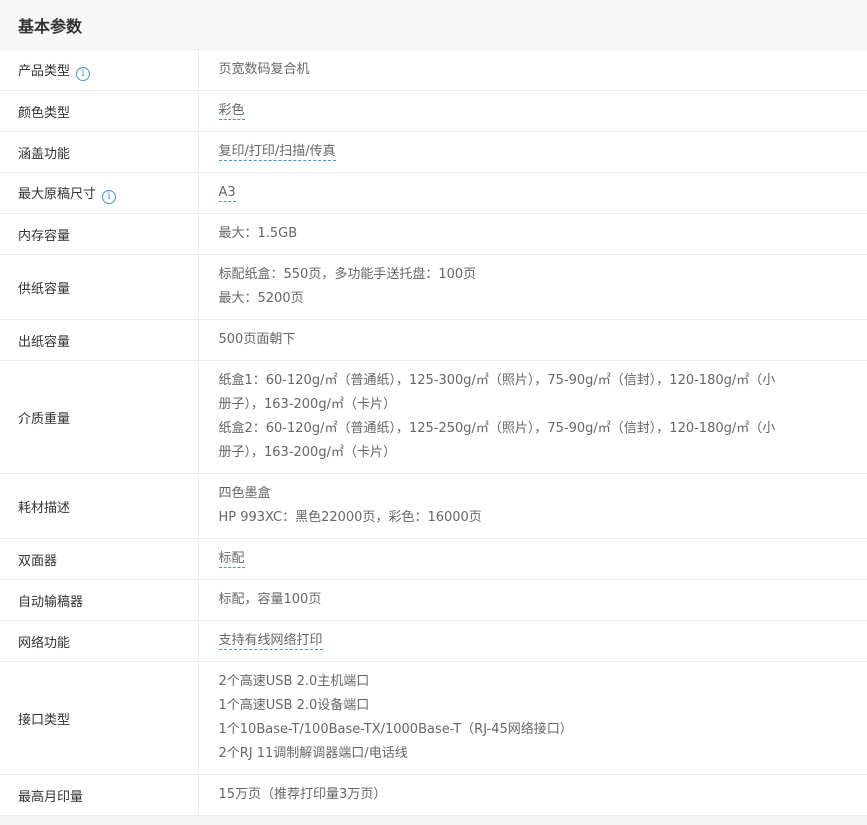 The height and width of the screenshot is (825, 867). What do you see at coordinates (99, 193) in the screenshot?
I see `spec-label-cell: 最大原稿尺寸 i` at bounding box center [99, 193].